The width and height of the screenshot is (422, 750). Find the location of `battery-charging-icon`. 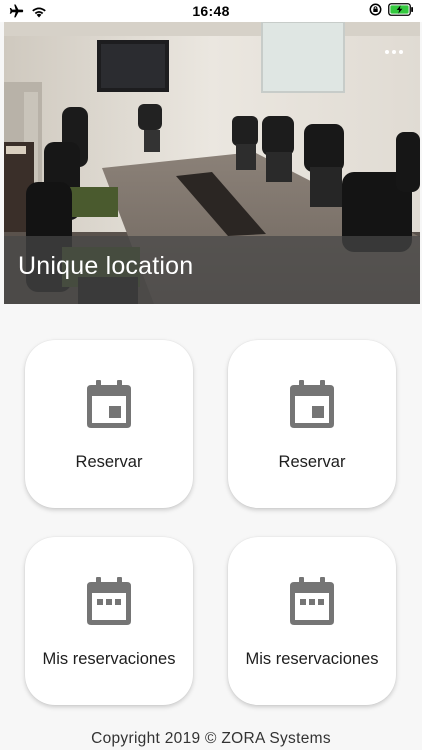

battery-charging-icon is located at coordinates (401, 12).